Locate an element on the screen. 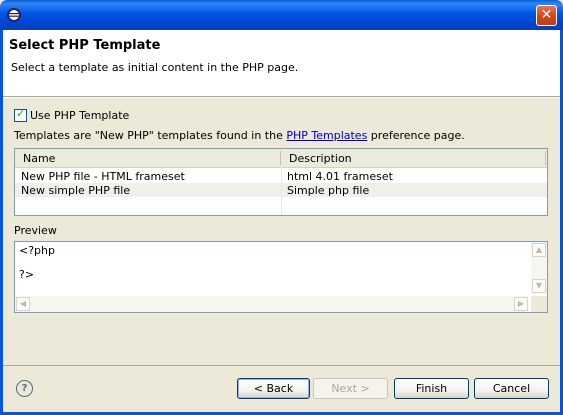 This screenshot has width=563, height=415. close-button: ✕ is located at coordinates (546, 15).